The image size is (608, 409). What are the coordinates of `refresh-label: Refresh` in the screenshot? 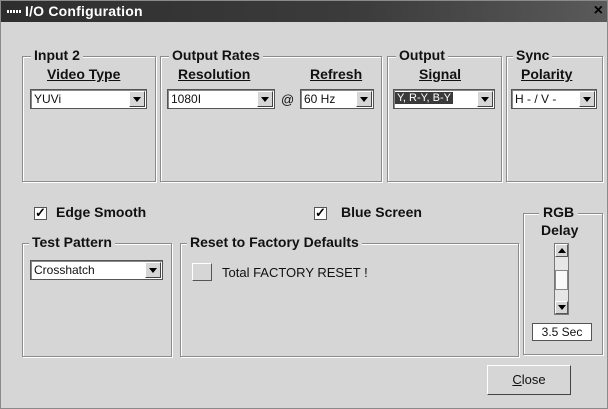 It's located at (336, 74).